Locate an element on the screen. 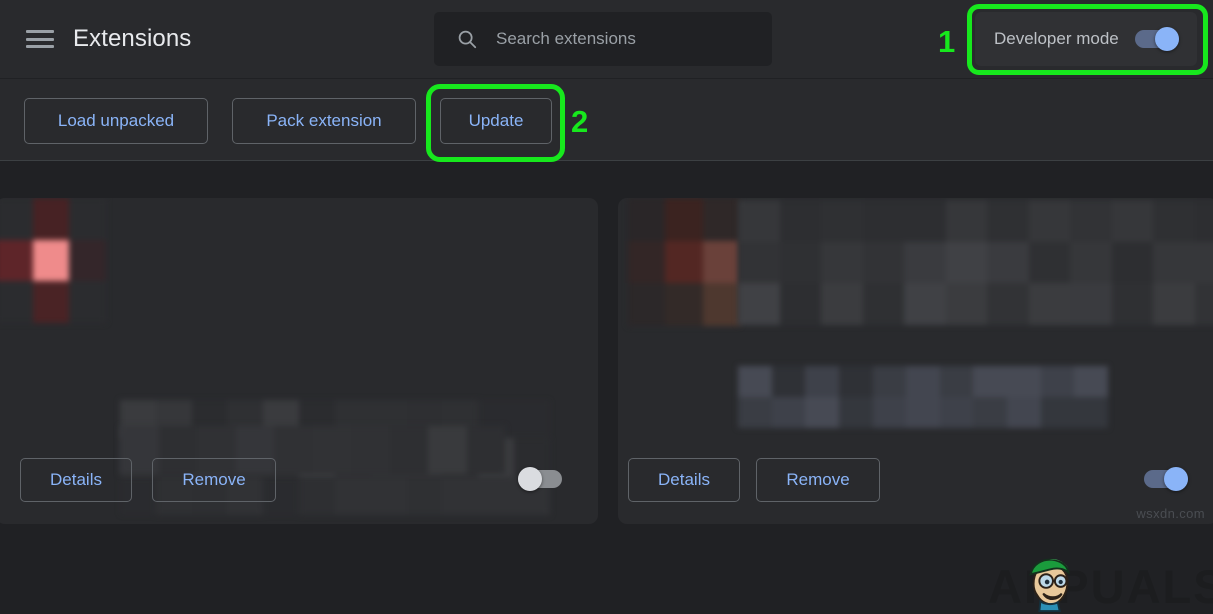 The image size is (1213, 614). extension-name-blurred is located at coordinates (975, 262).